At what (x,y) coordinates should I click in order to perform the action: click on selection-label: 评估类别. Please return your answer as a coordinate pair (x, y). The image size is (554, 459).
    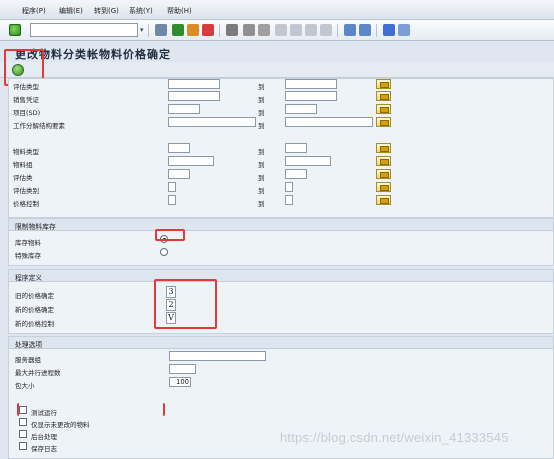
    Looking at the image, I should click on (26, 191).